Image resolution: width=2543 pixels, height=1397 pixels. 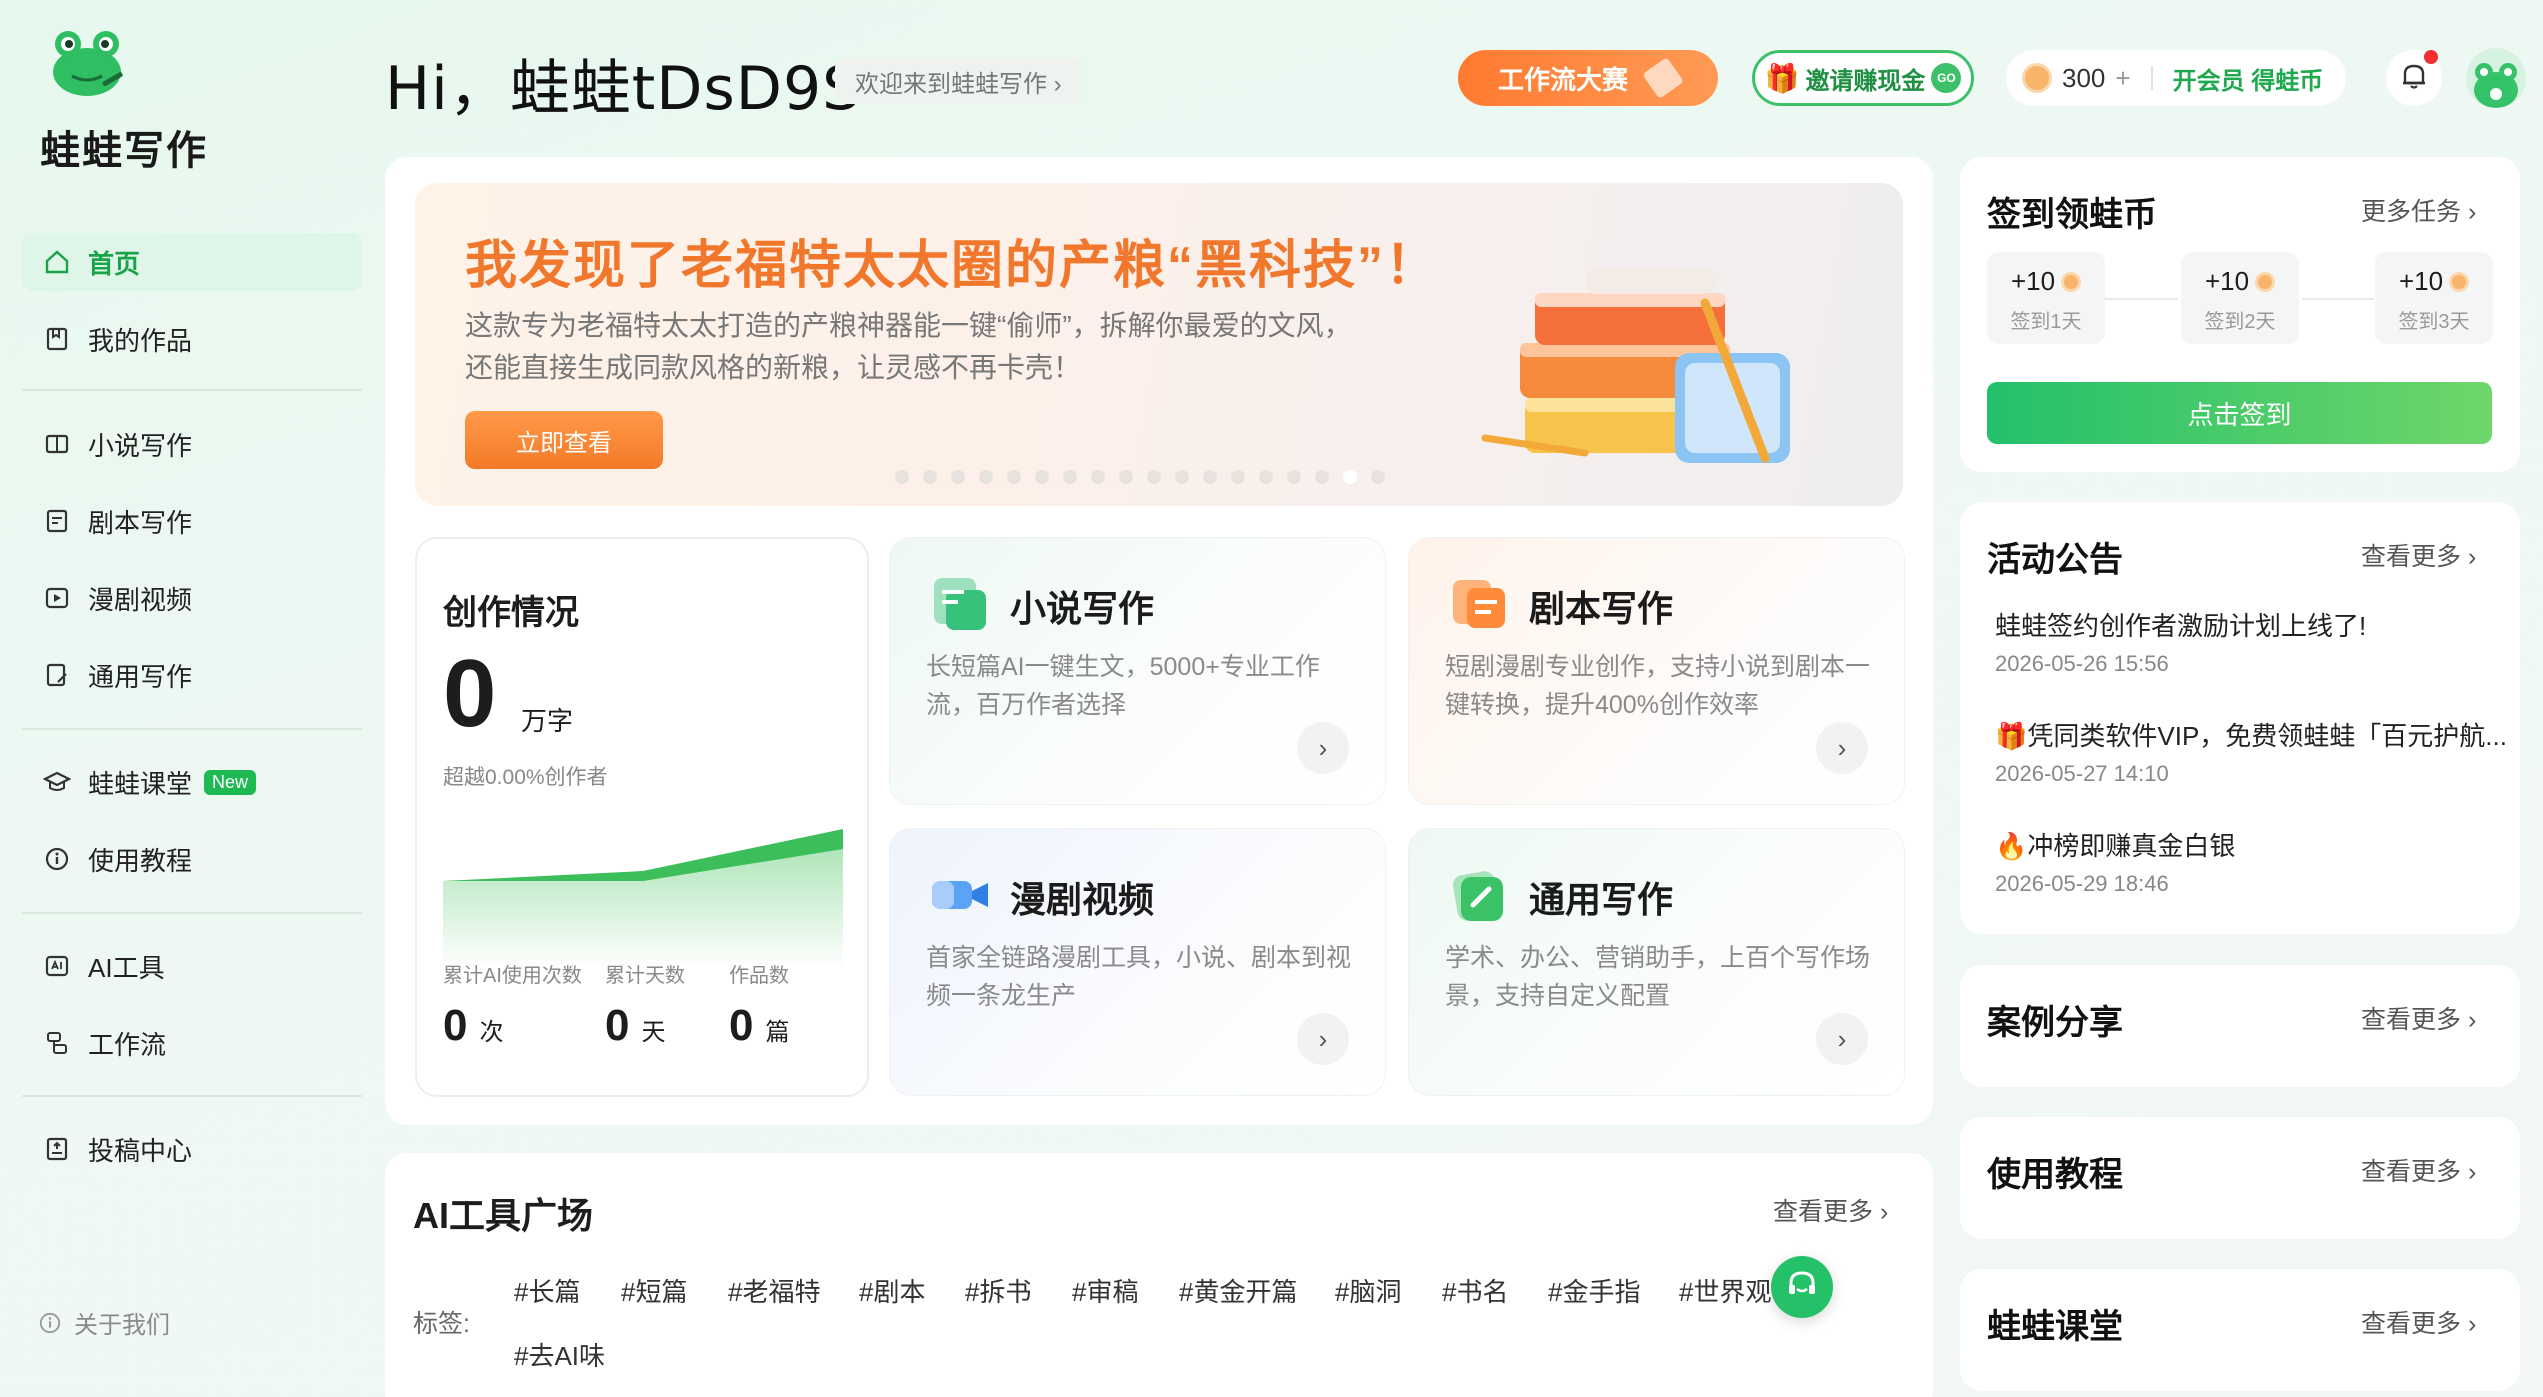 I want to click on feature-card-video: 漫剧视频 首家全链路漫剧工具，小说、剧本到视频一条龙生产 ›, so click(x=1137, y=962).